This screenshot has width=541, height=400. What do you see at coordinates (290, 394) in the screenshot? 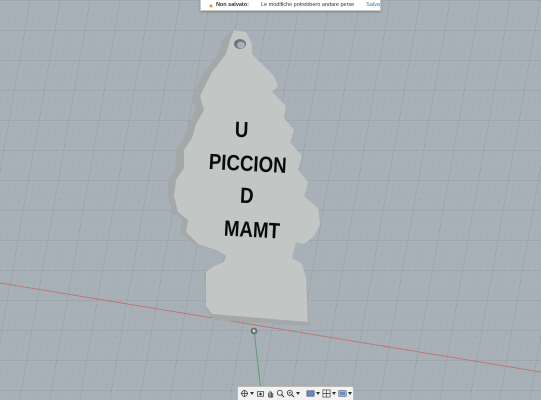
I see `fit-icon` at bounding box center [290, 394].